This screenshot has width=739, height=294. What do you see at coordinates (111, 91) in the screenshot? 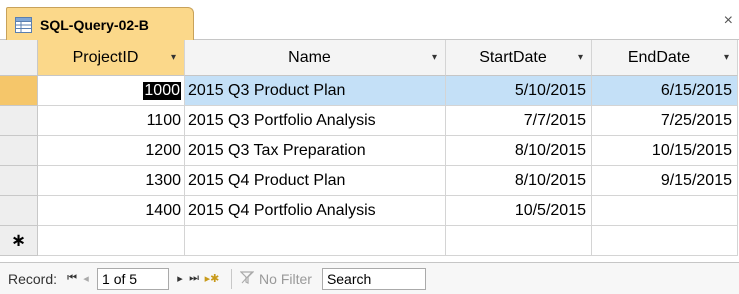
I see `cell-projectid: 1000` at bounding box center [111, 91].